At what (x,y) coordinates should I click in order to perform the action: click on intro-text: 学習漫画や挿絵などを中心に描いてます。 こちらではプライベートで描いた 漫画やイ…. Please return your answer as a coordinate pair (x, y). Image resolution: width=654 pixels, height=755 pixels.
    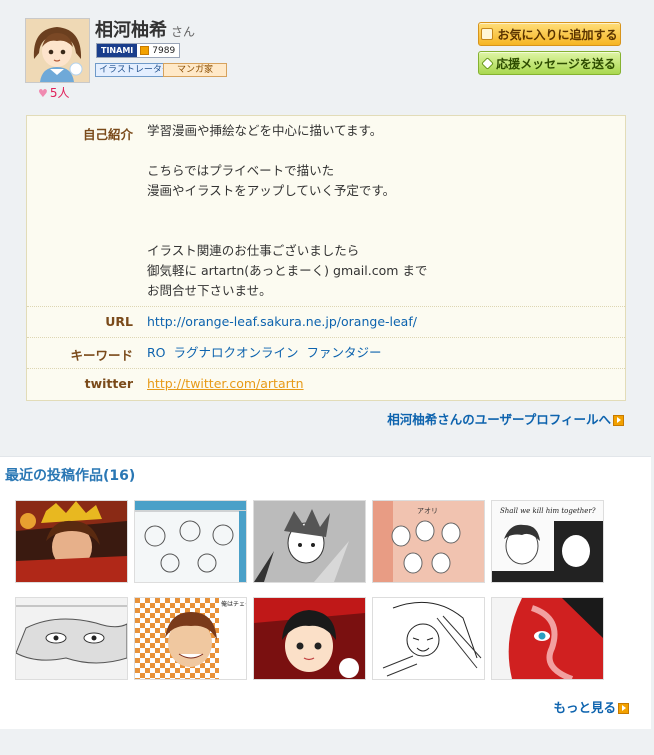
    Looking at the image, I should click on (287, 210).